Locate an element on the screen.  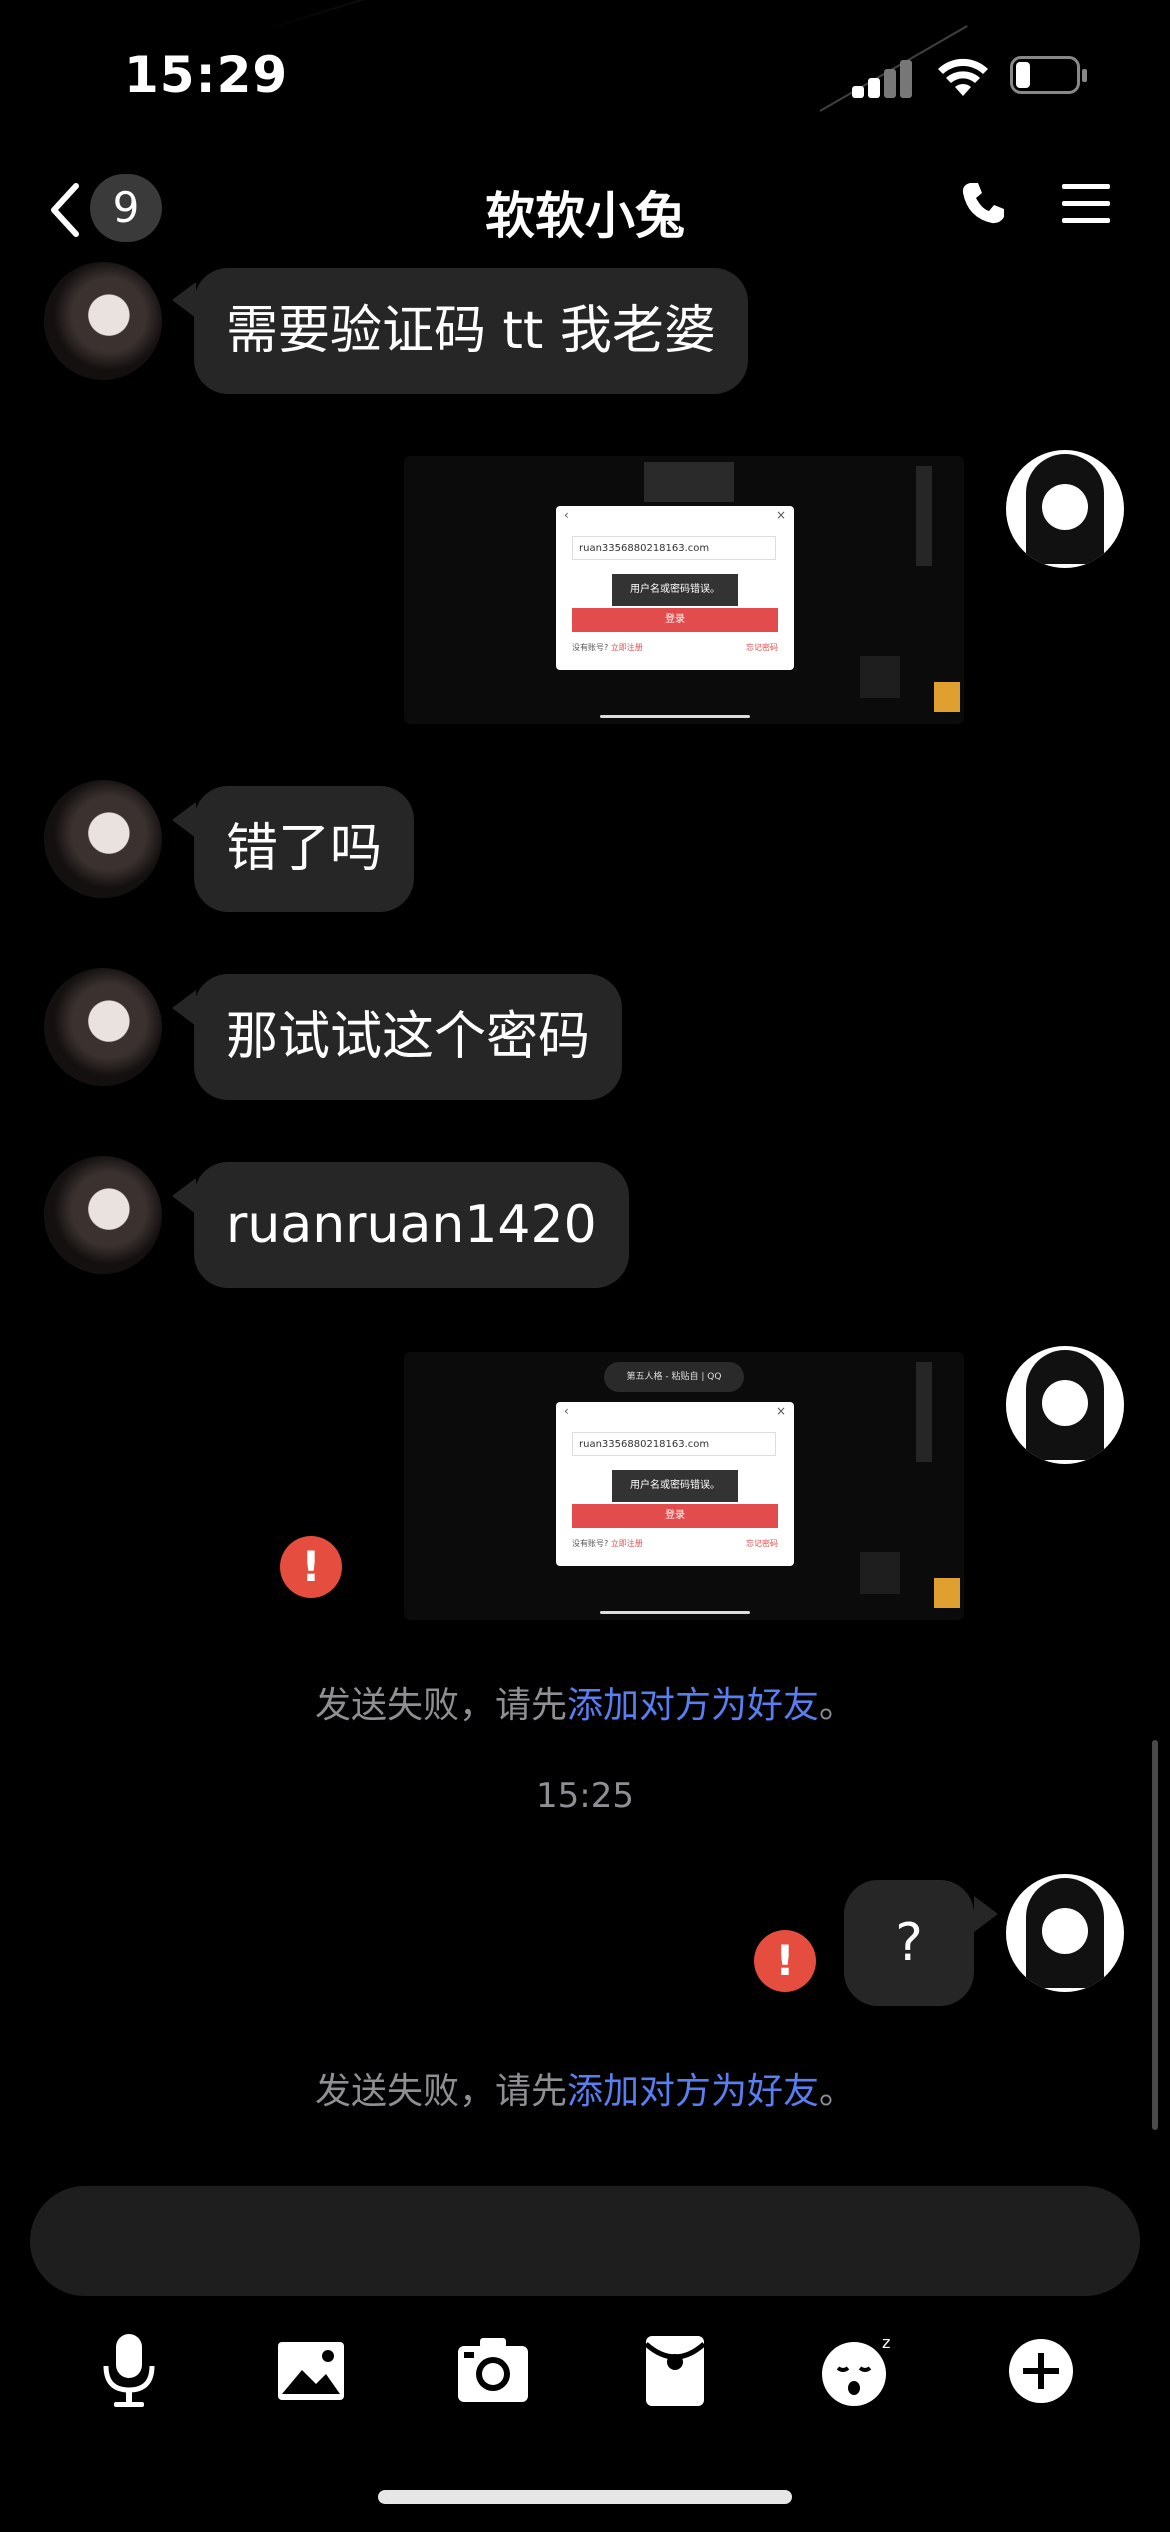
microphone-button is located at coordinates (129, 2371).